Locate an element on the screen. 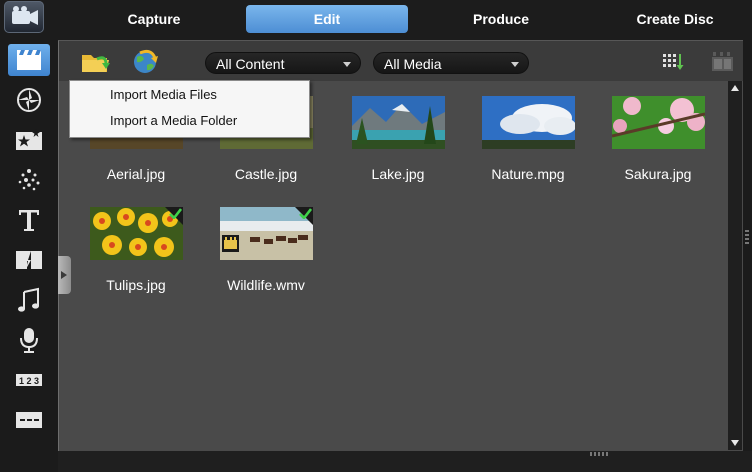  media-filter-dropdown: All Media is located at coordinates (451, 63).